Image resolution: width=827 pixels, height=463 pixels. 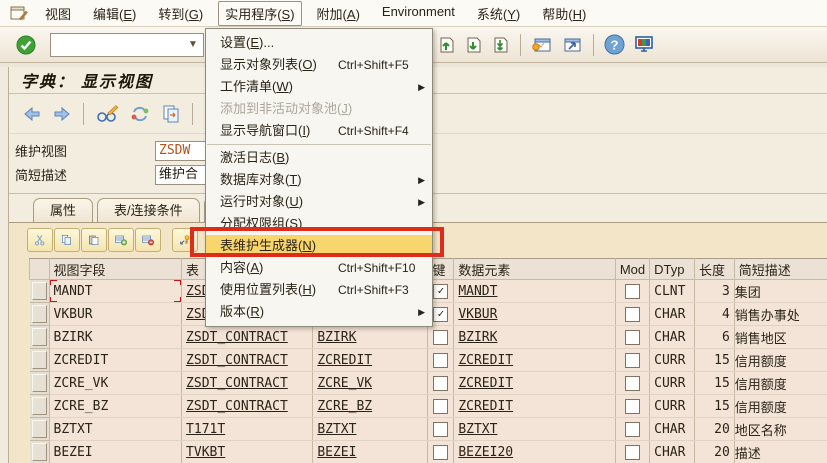 What do you see at coordinates (534, 291) in the screenshot?
I see `cell-data_element: MANDT` at bounding box center [534, 291].